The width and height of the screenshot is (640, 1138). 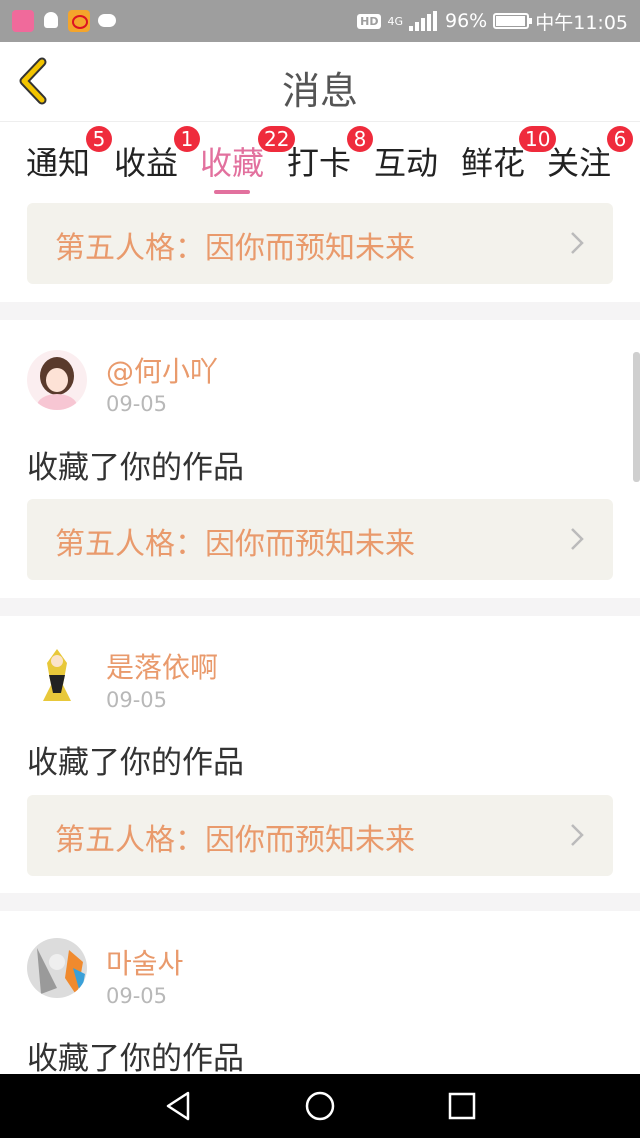 What do you see at coordinates (620, 139) in the screenshot?
I see `tab-badge: 6` at bounding box center [620, 139].